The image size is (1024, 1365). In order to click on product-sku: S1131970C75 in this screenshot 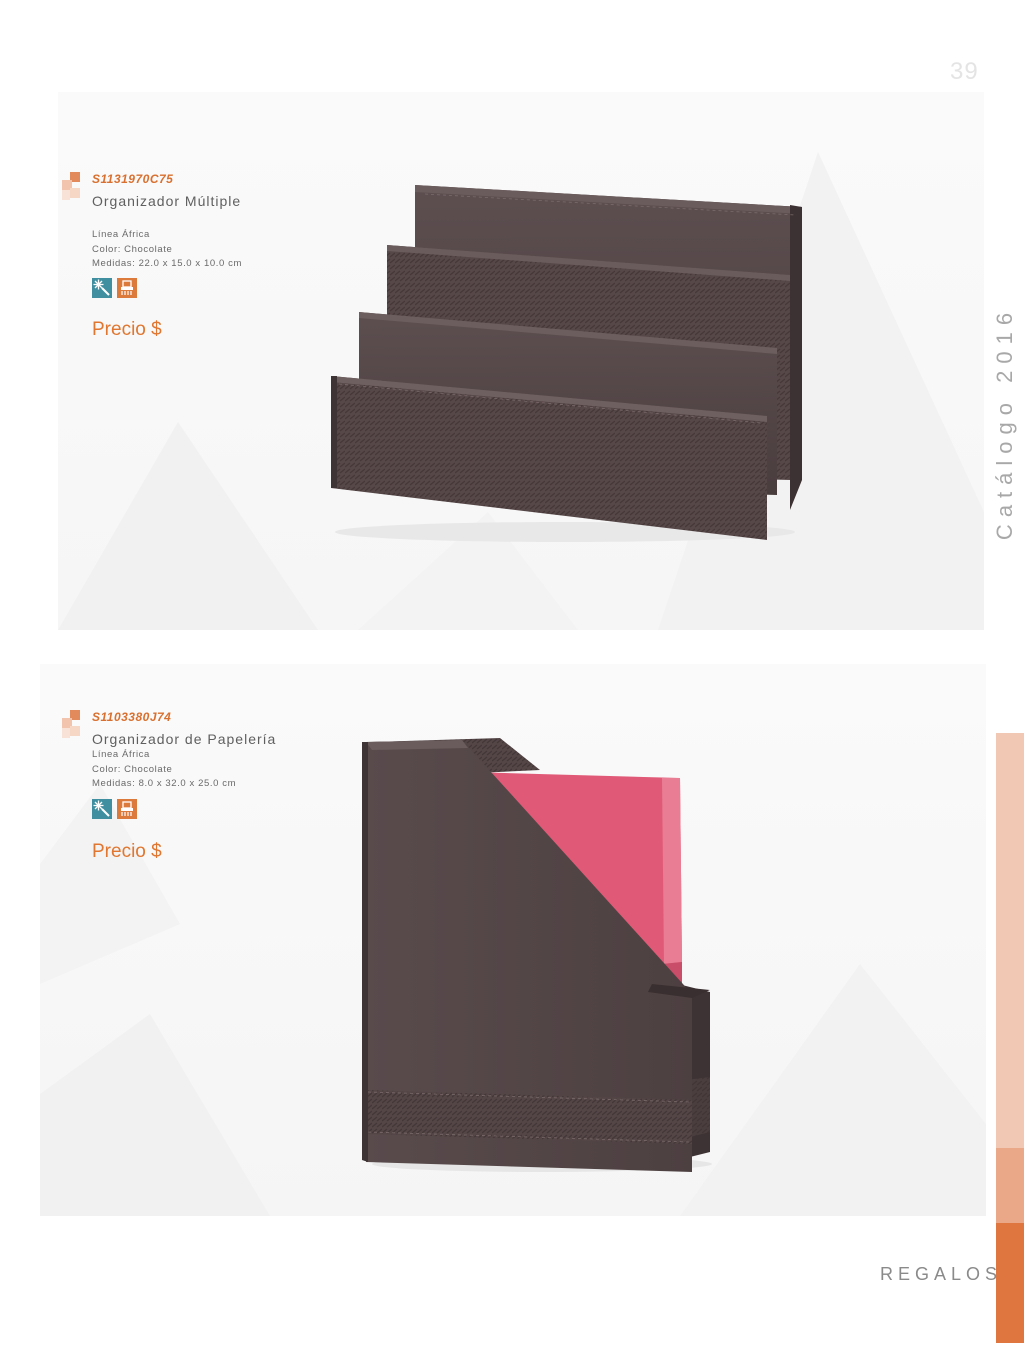, I will do `click(133, 179)`.